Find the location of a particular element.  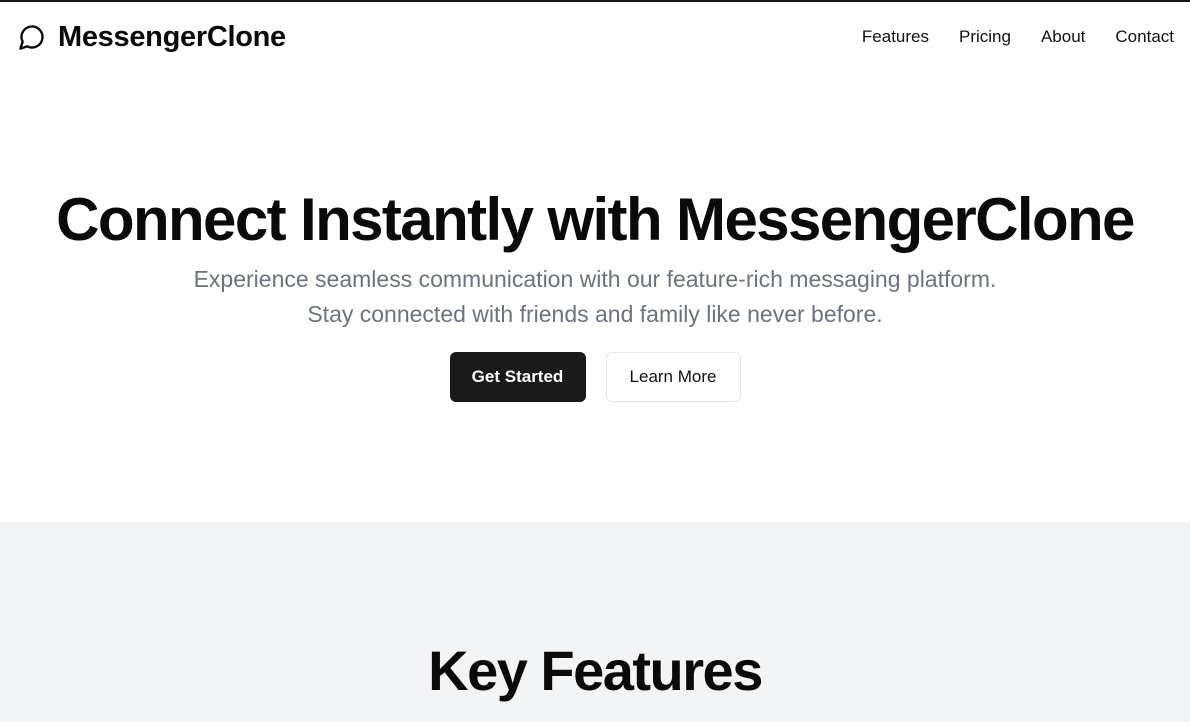

brand-link: MessengerClone is located at coordinates (152, 37).